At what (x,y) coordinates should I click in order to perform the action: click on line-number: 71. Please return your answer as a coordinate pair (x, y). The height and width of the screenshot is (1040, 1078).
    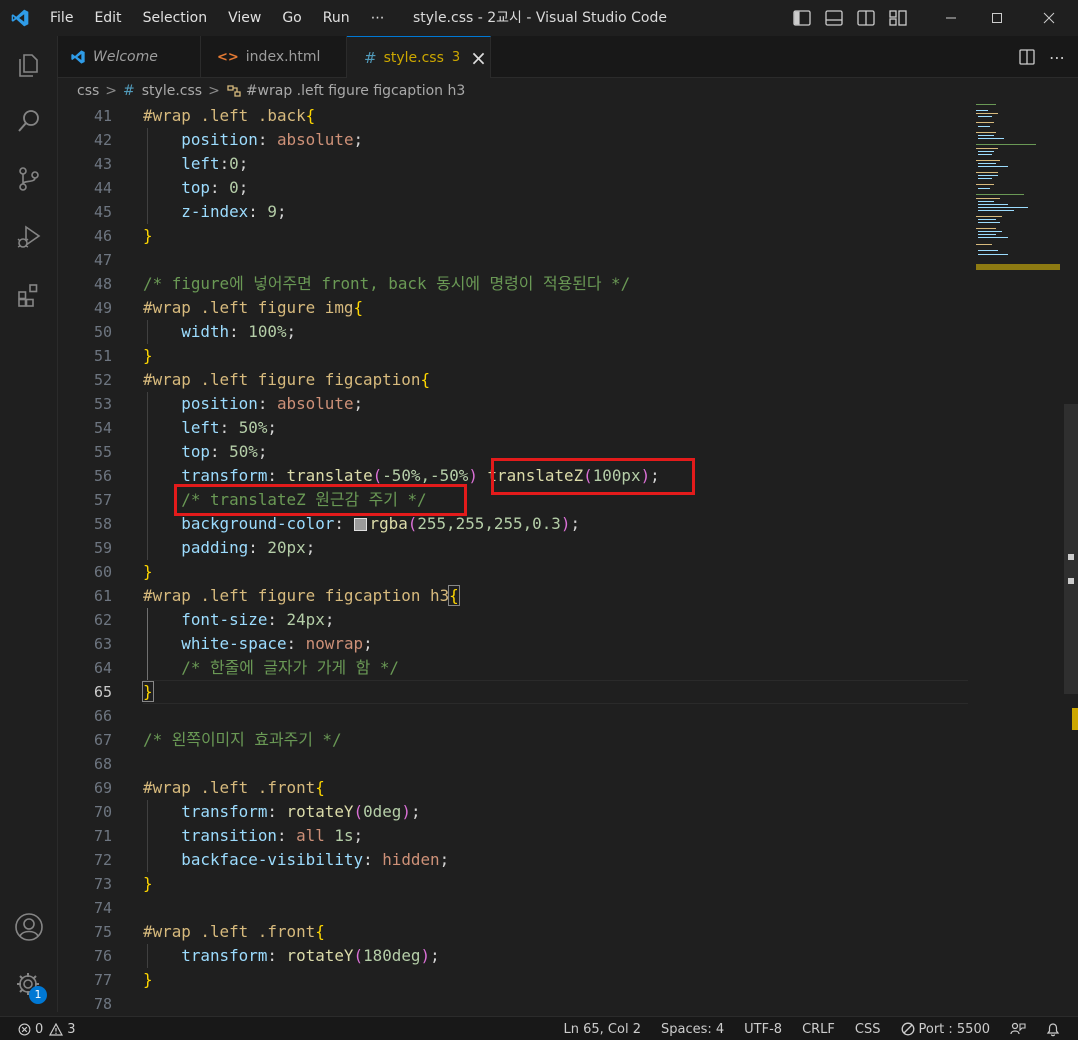
    Looking at the image, I should click on (102, 836).